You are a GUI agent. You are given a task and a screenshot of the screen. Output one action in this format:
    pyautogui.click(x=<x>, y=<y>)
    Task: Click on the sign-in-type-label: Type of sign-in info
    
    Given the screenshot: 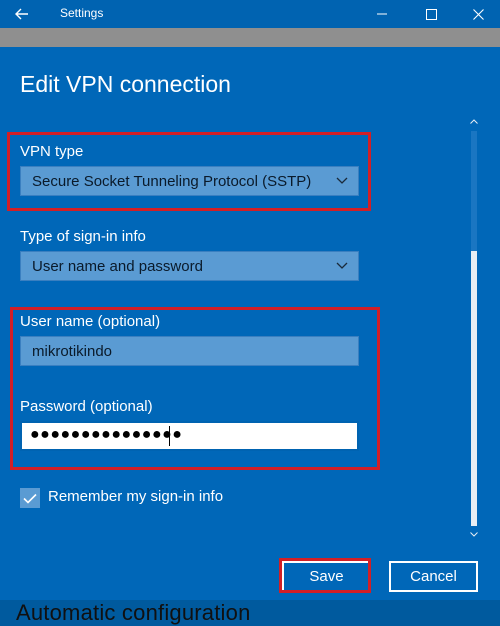 What is the action you would take?
    pyautogui.click(x=83, y=236)
    